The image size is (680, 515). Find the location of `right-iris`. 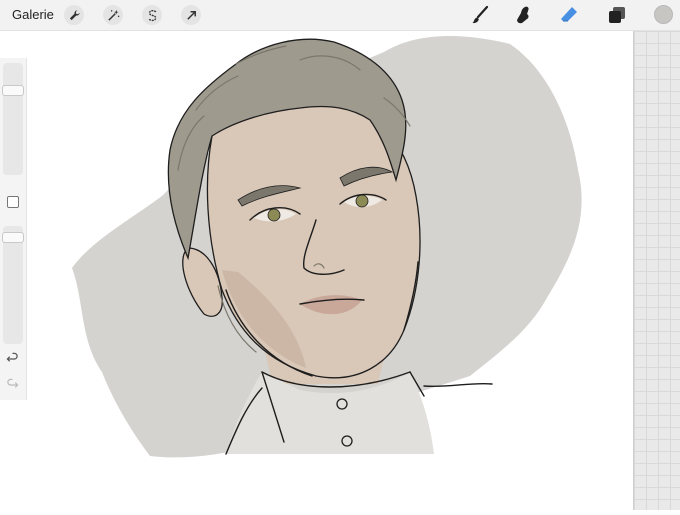

right-iris is located at coordinates (362, 201).